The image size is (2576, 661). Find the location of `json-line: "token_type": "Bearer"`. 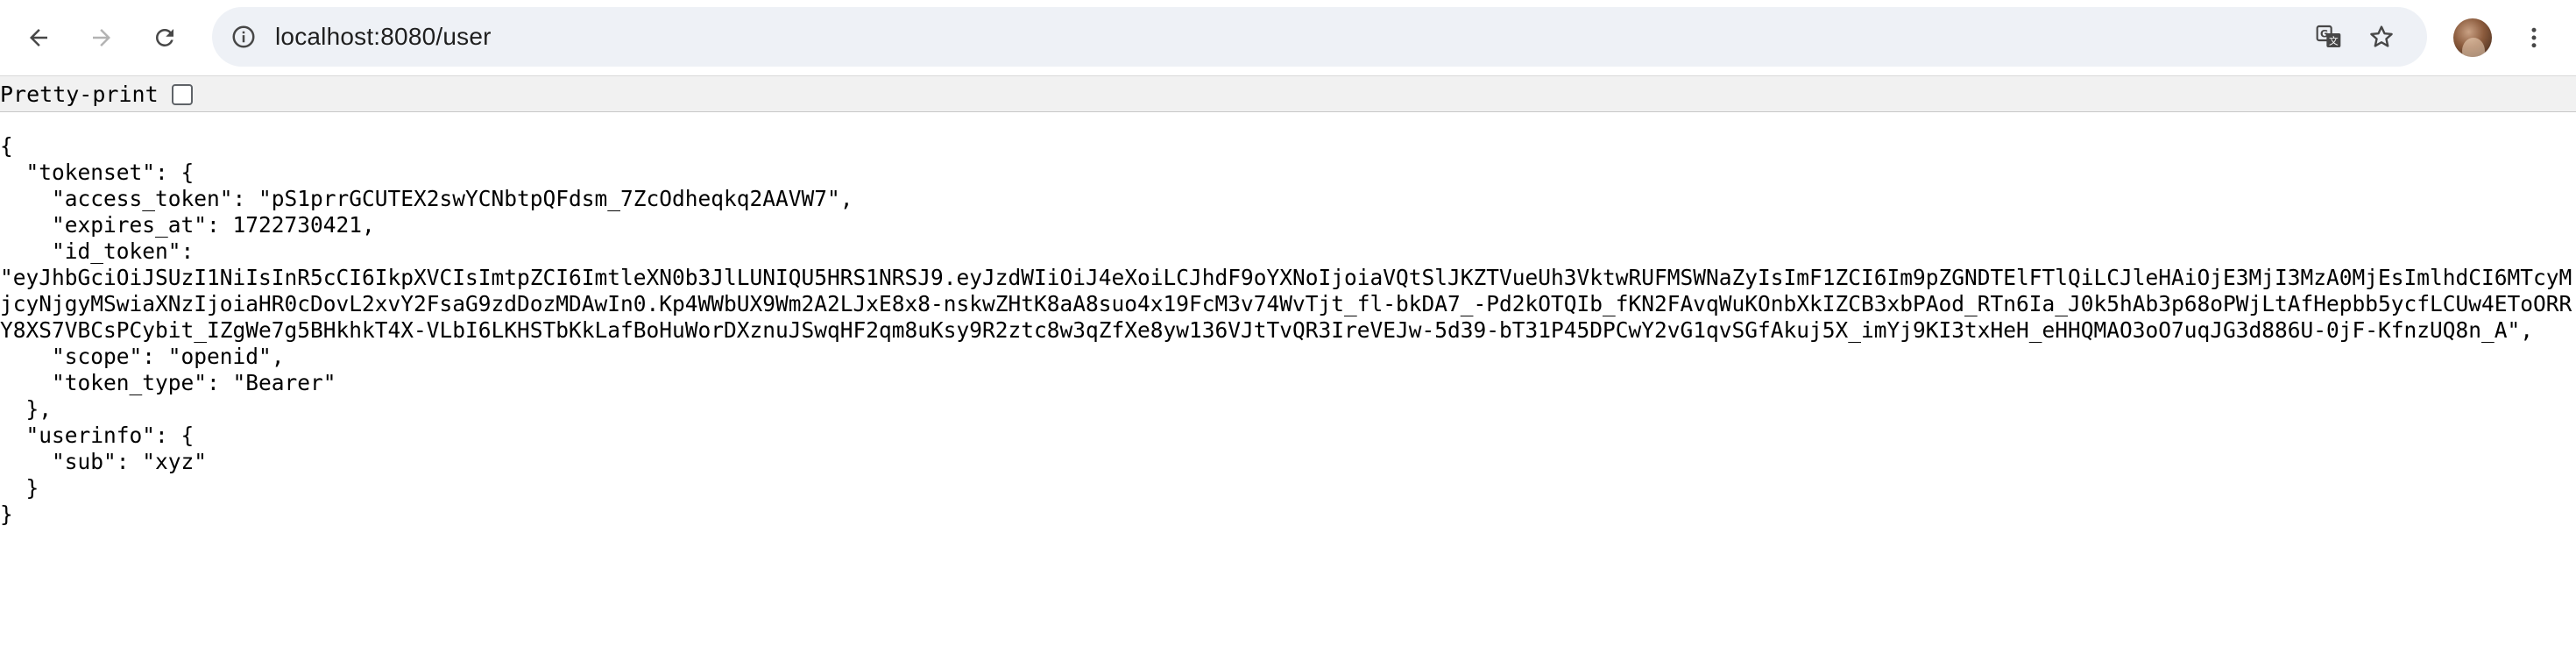

json-line: "token_type": "Bearer" is located at coordinates (168, 382).